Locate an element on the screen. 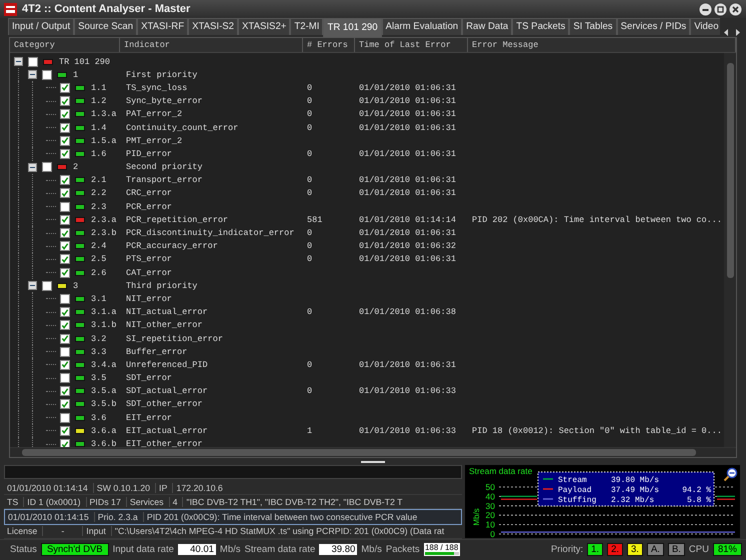 The width and height of the screenshot is (746, 560). indicator-name: Sync_byte_error is located at coordinates (164, 101).